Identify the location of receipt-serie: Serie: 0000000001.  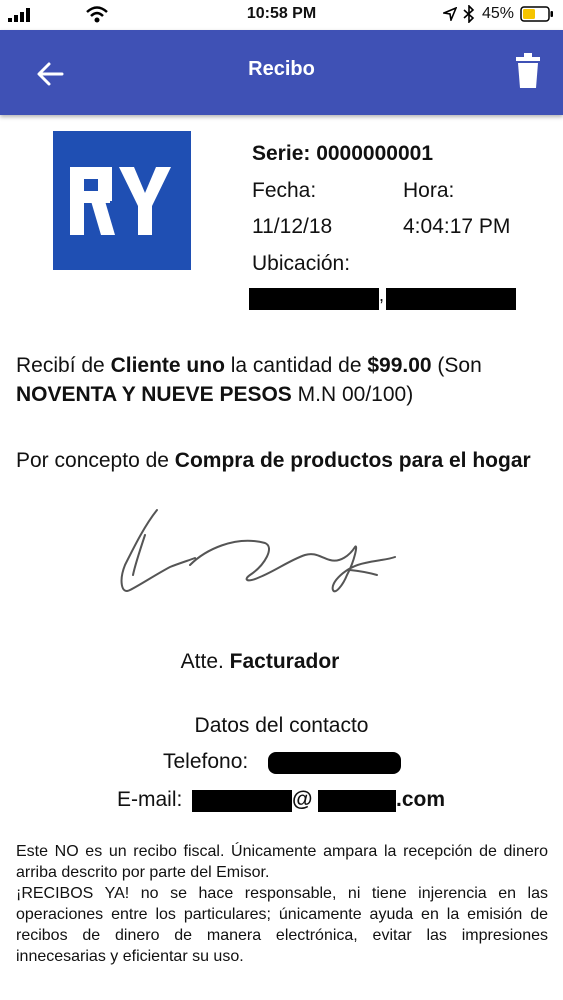
(342, 153).